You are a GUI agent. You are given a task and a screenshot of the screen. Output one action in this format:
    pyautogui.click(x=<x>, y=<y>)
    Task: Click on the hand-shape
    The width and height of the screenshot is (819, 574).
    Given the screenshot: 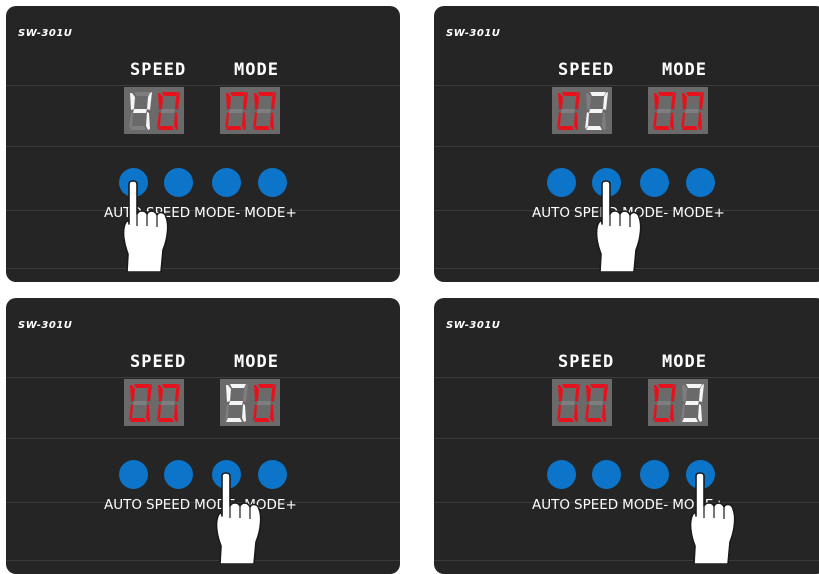 What is the action you would take?
    pyautogui.click(x=618, y=226)
    